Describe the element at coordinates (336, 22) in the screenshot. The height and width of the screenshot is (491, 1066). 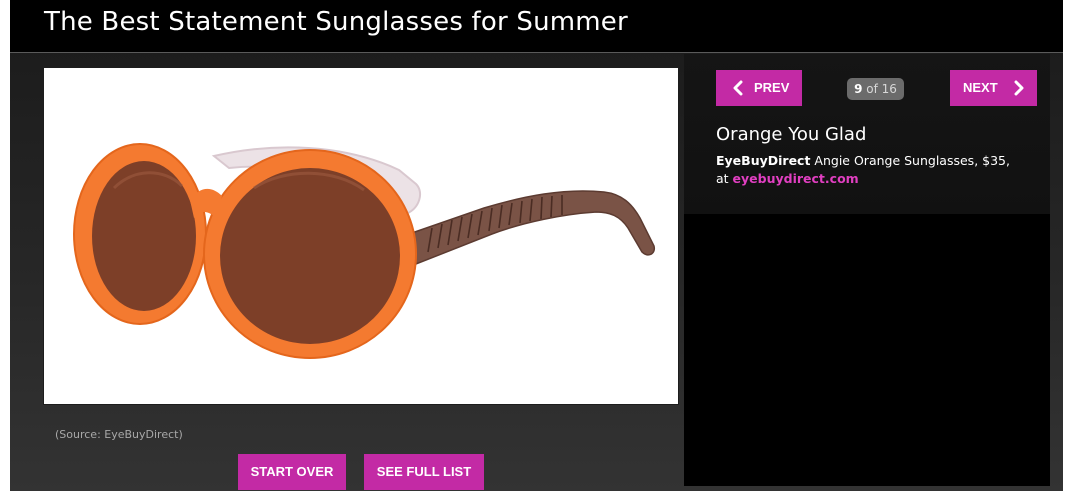
I see `page-title: The Best Statement Sunglasses for Summer` at that location.